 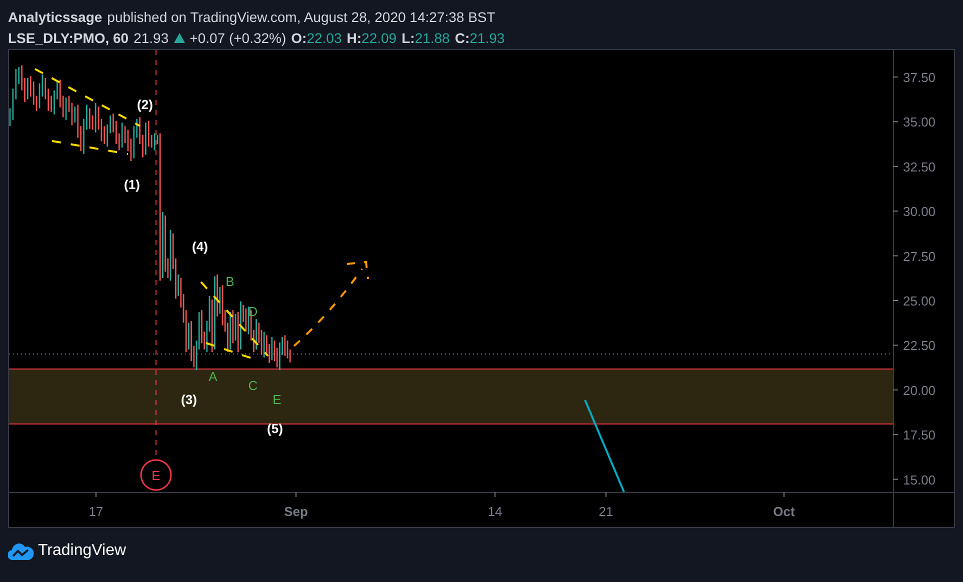 What do you see at coordinates (230, 281) in the screenshot?
I see `wave-label: B` at bounding box center [230, 281].